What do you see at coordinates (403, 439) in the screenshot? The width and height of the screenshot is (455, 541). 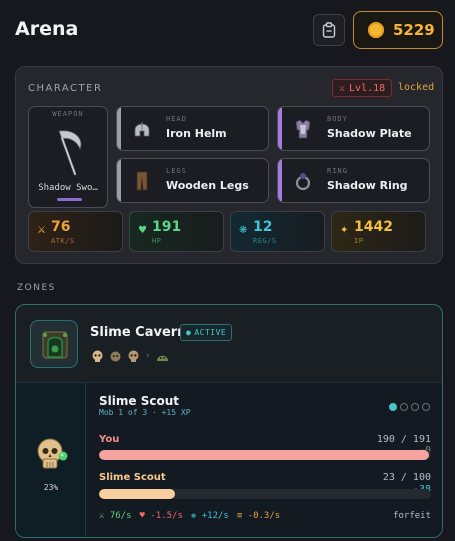 I see `player-hp-text: 190 / 191` at bounding box center [403, 439].